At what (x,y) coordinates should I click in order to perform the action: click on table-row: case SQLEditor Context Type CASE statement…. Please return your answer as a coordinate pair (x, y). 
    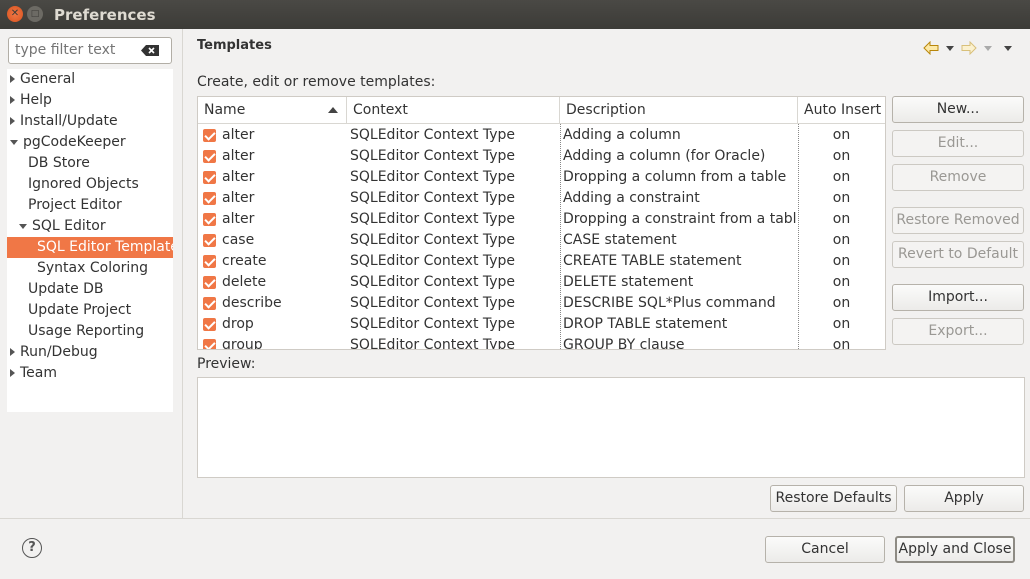
    Looking at the image, I should click on (541, 240).